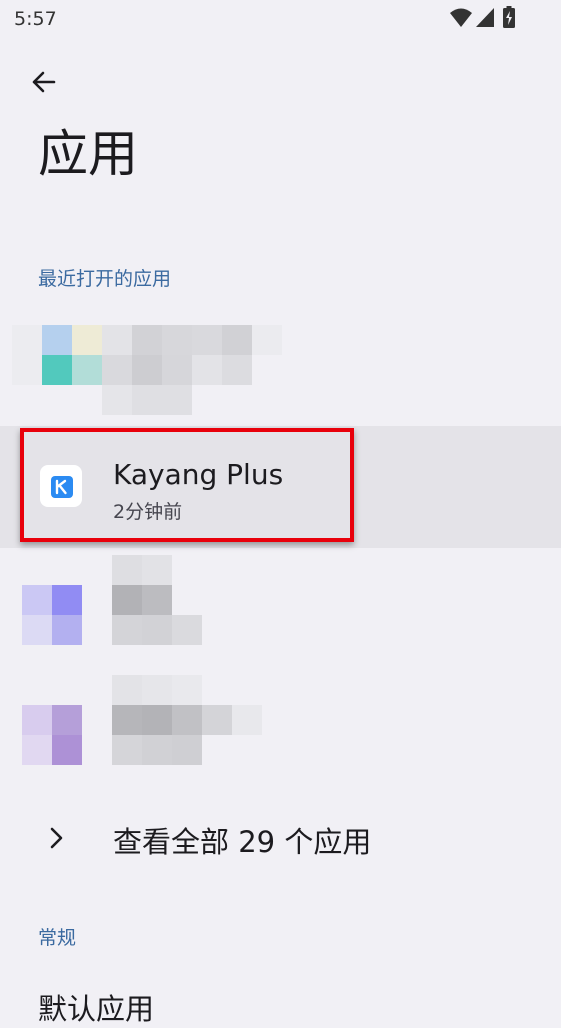  I want to click on battery-charging-icon, so click(509, 17).